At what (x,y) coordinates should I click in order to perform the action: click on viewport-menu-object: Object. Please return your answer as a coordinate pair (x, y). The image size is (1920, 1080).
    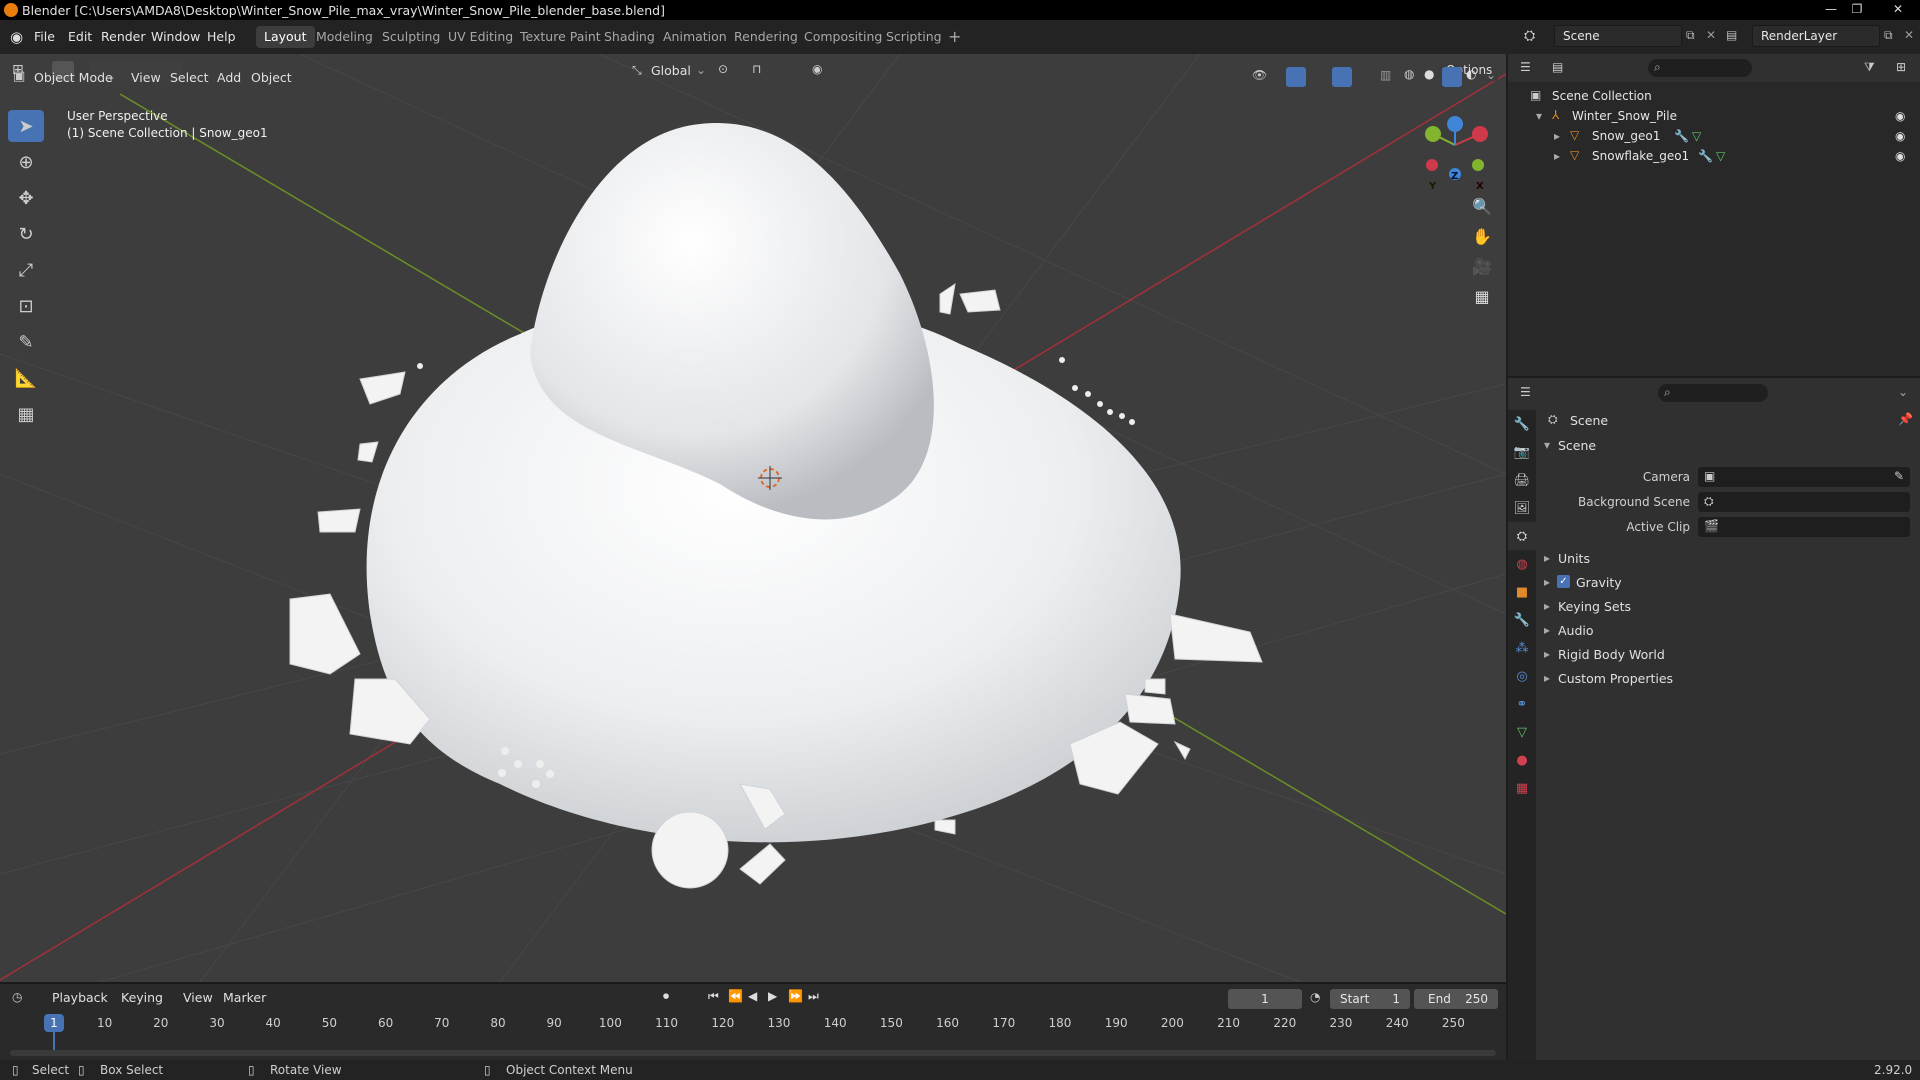
    Looking at the image, I should click on (271, 77).